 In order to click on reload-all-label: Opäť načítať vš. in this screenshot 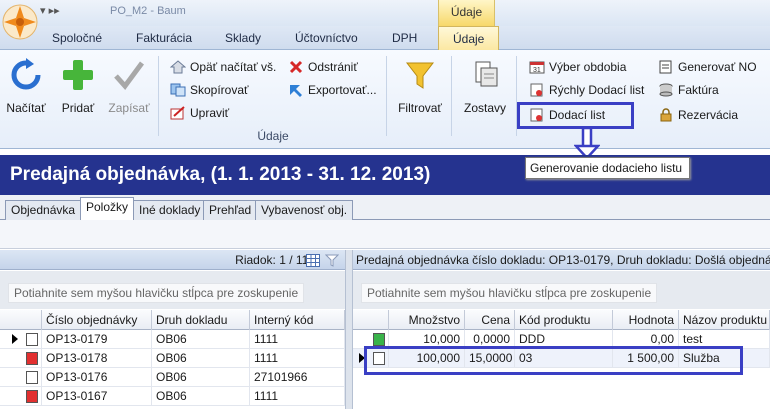, I will do `click(233, 67)`.